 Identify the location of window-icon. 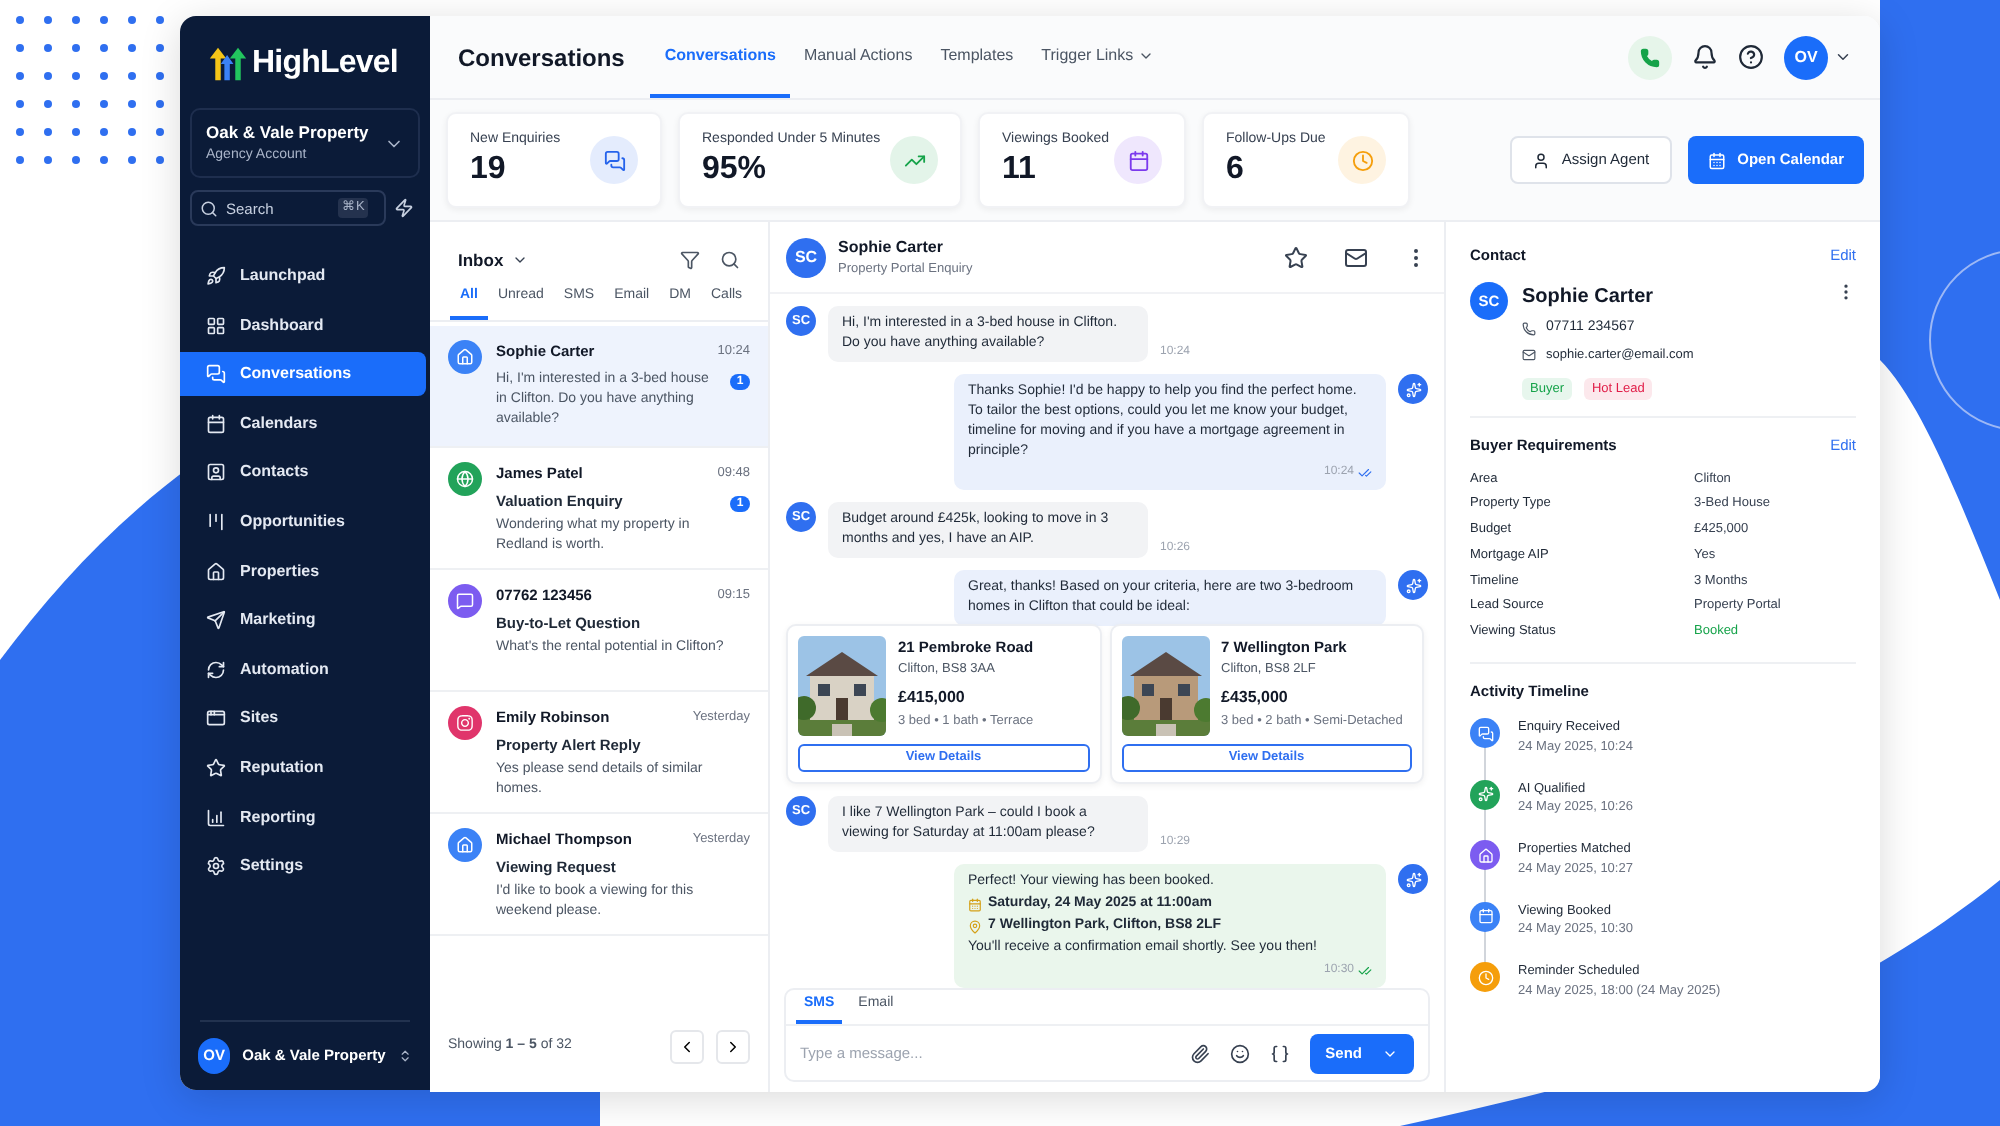
(216, 718).